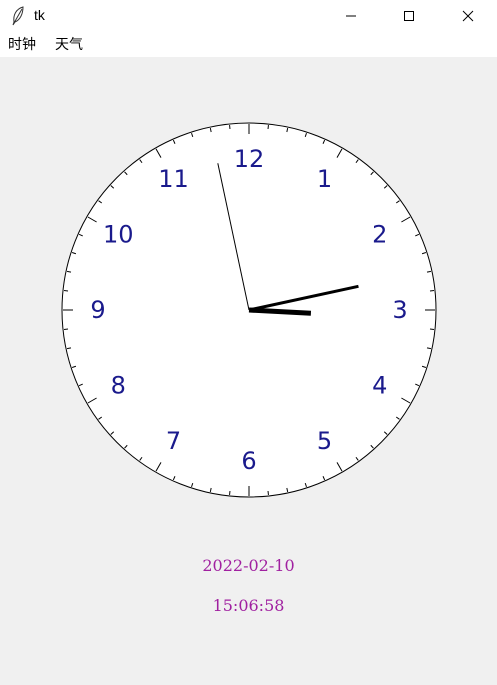  What do you see at coordinates (248, 565) in the screenshot?
I see `date-label: 2022-02-10` at bounding box center [248, 565].